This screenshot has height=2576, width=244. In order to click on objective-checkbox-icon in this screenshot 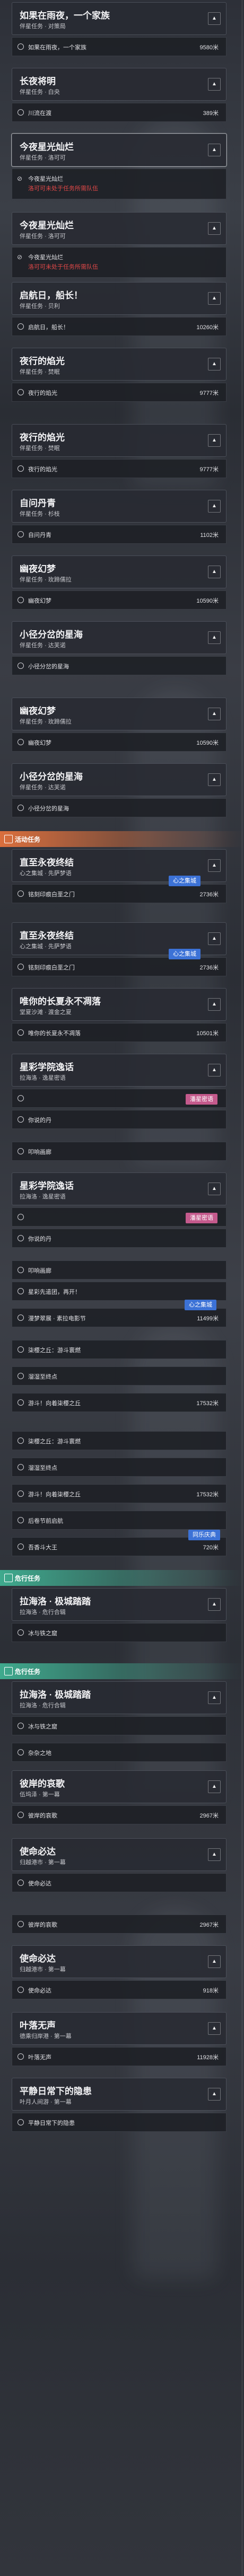, I will do `click(21, 1349)`.